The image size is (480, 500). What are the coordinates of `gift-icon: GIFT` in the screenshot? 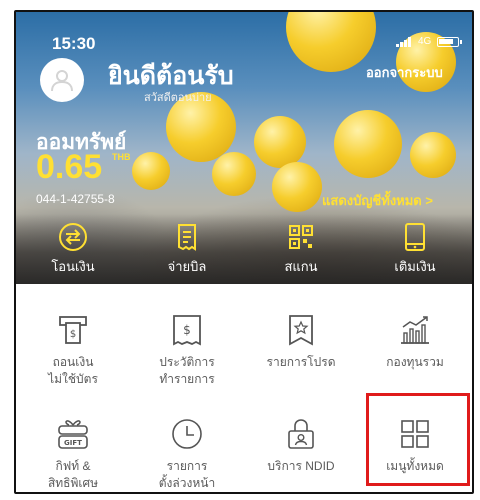 It's located at (73, 434).